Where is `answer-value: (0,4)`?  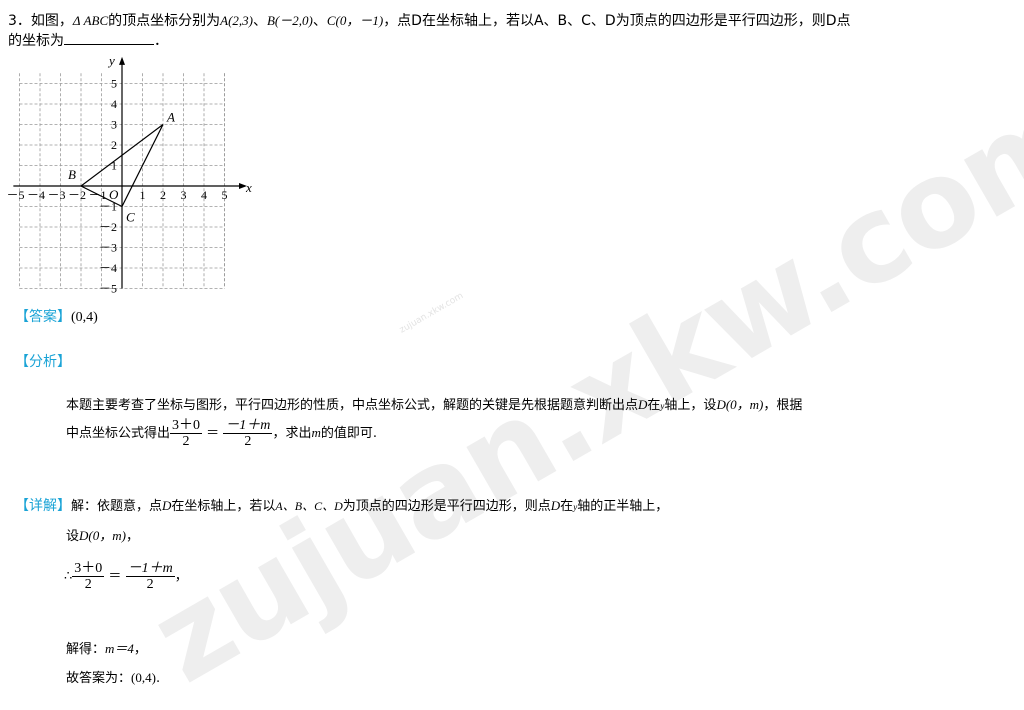
answer-value: (0,4) is located at coordinates (84, 317).